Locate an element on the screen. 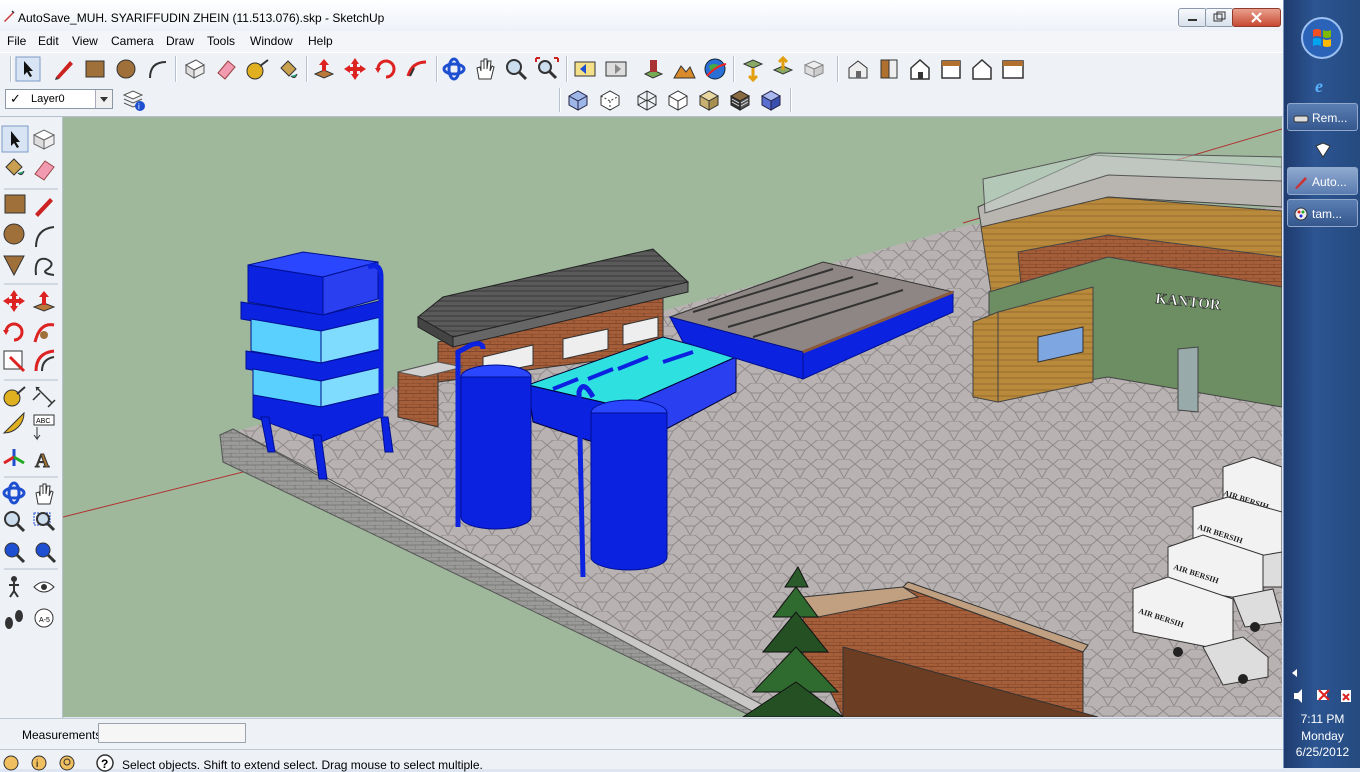 This screenshot has width=1360, height=772. taskbar-app-icon is located at coordinates (1323, 150).